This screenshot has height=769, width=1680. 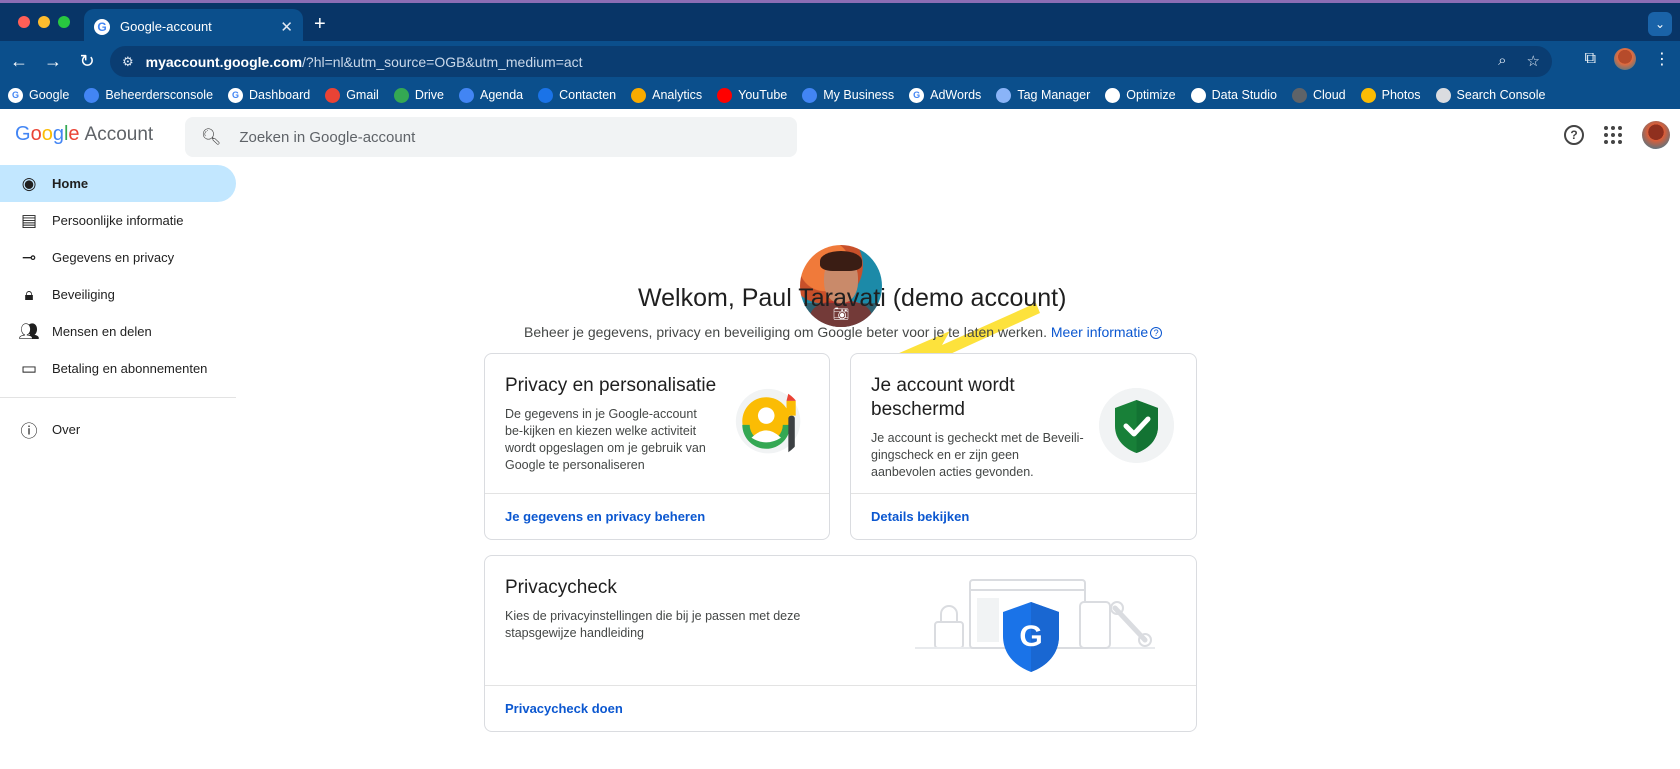 What do you see at coordinates (29, 183) in the screenshot?
I see `account-circle-icon: ◉` at bounding box center [29, 183].